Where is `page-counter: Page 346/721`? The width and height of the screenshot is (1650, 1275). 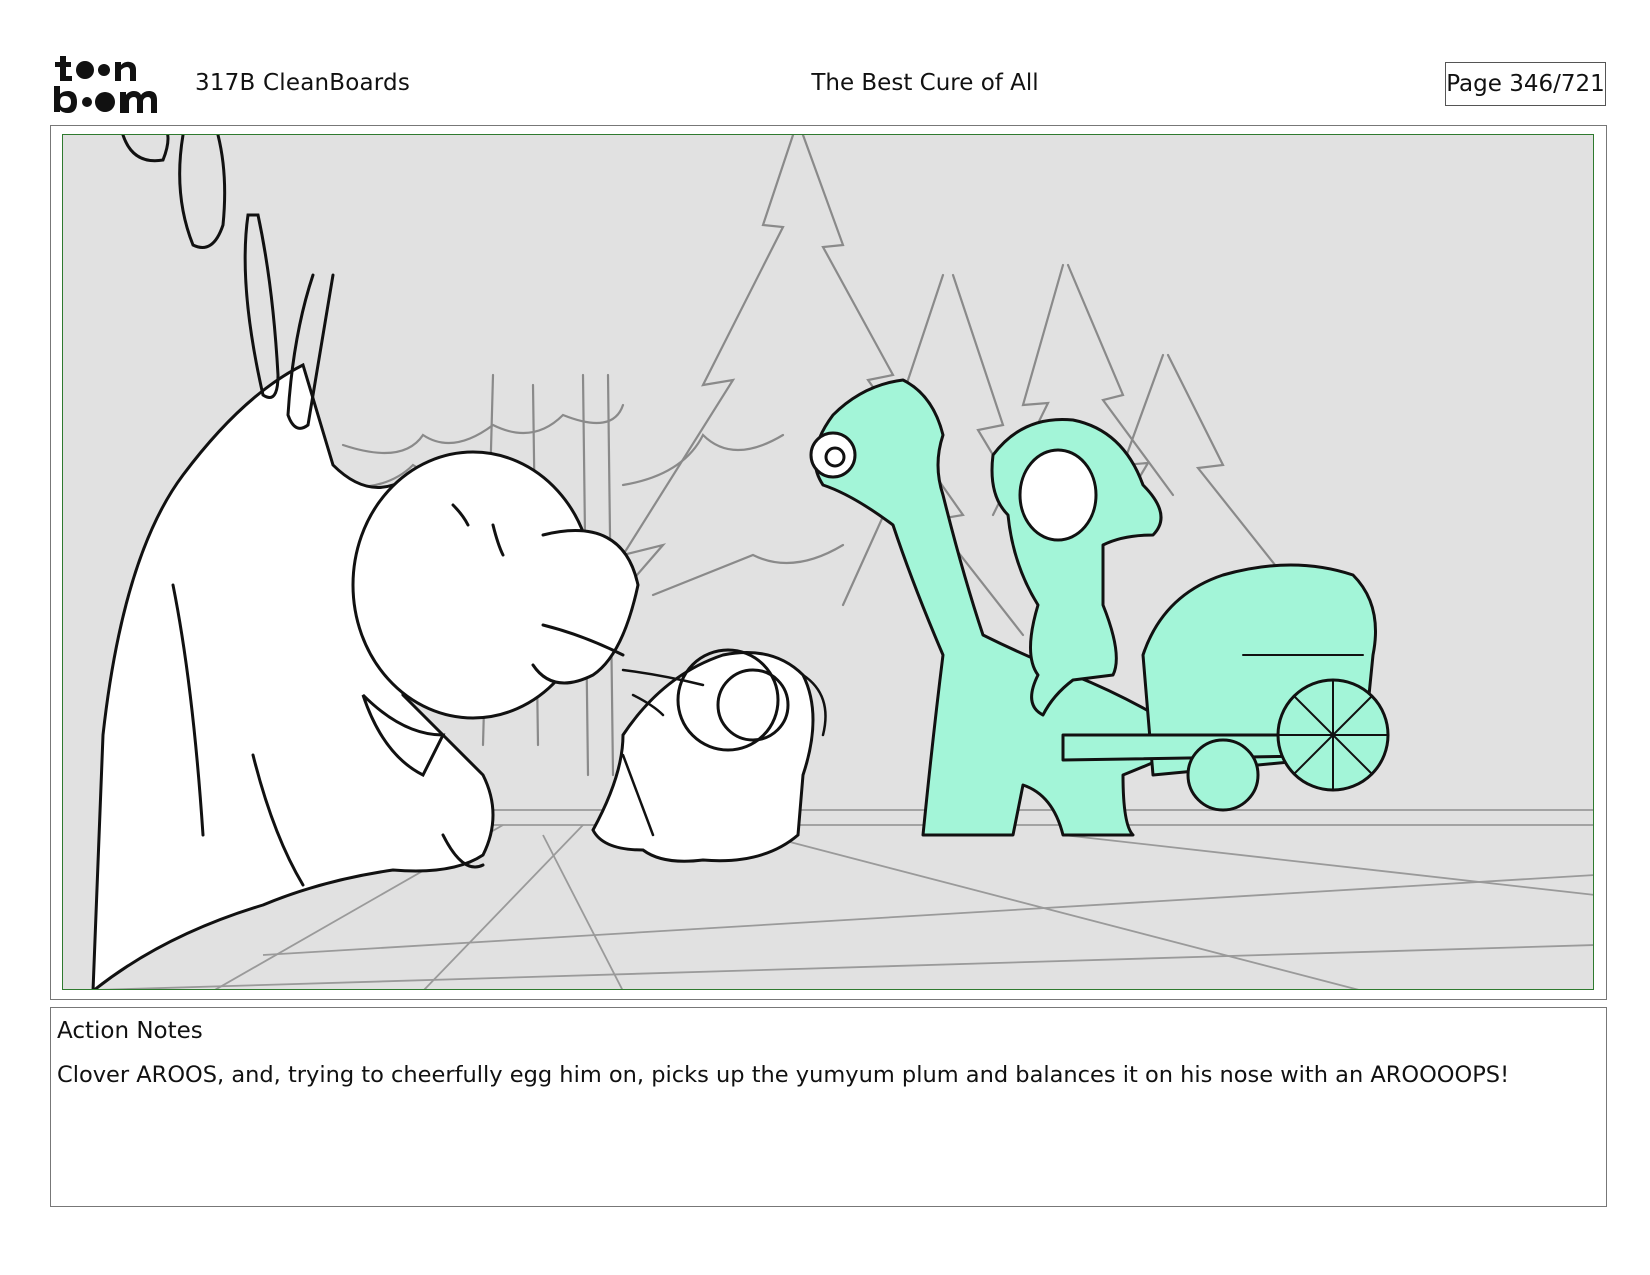 page-counter: Page 346/721 is located at coordinates (1525, 84).